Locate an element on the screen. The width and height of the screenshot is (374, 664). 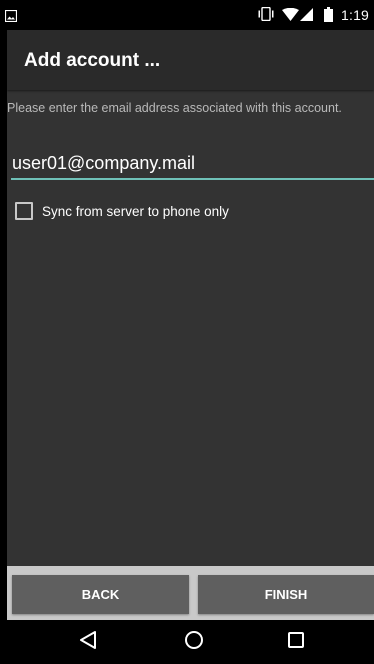
status-clock: 1:19 is located at coordinates (355, 15).